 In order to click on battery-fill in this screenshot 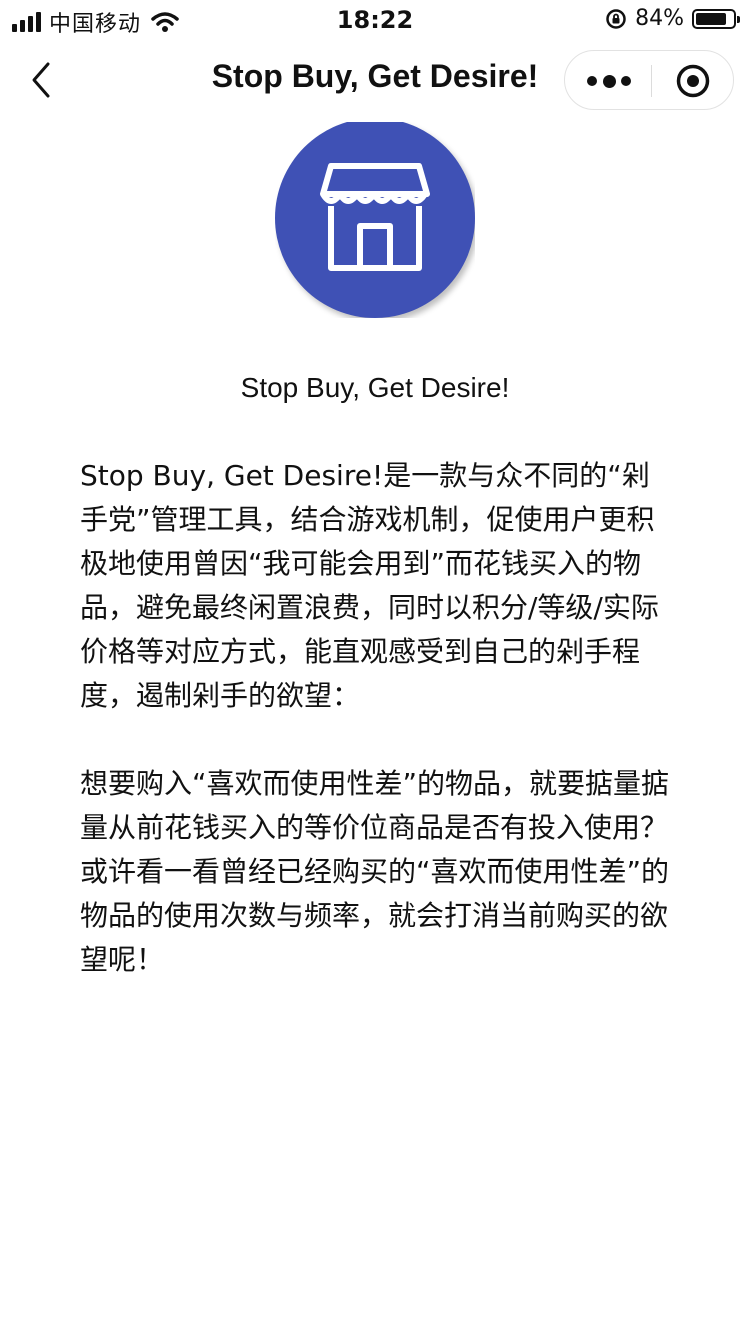, I will do `click(711, 18)`.